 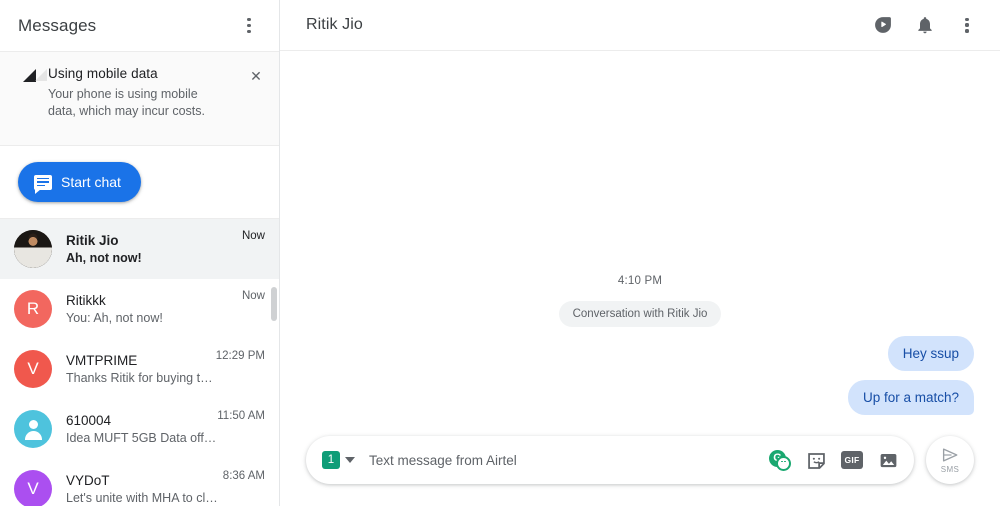 I want to click on chat-header: Ritik Jio, so click(x=640, y=25).